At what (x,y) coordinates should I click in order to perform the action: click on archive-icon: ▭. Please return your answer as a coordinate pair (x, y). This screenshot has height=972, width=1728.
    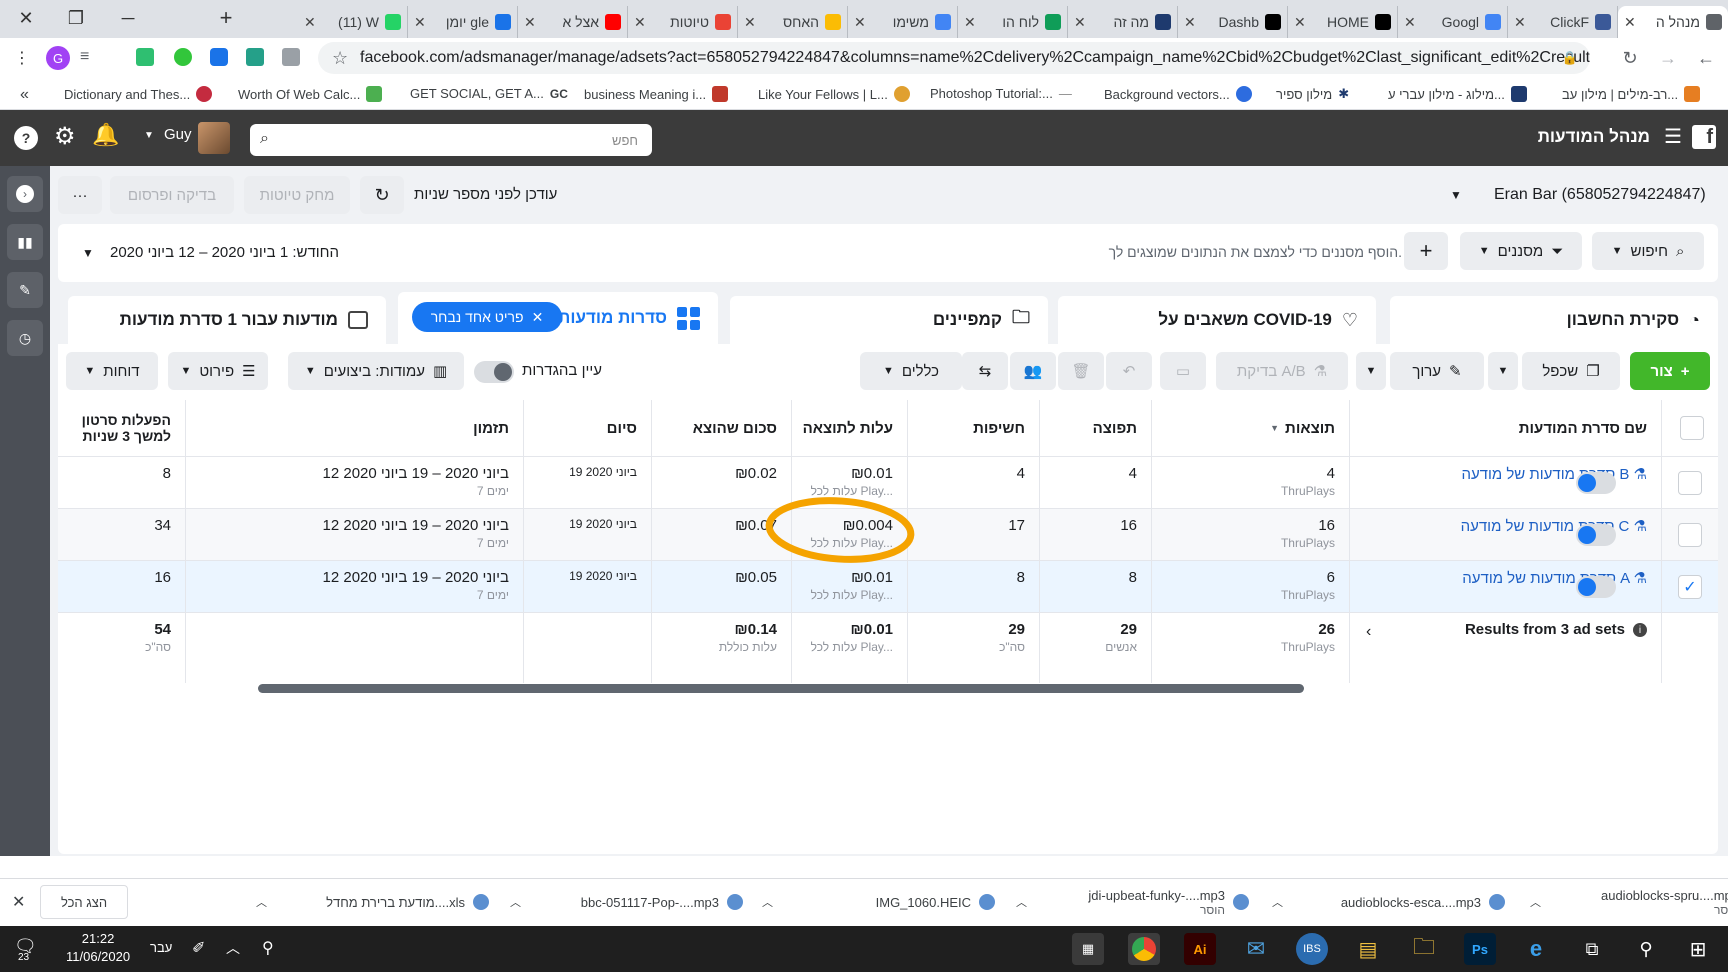
    Looking at the image, I should click on (1183, 371).